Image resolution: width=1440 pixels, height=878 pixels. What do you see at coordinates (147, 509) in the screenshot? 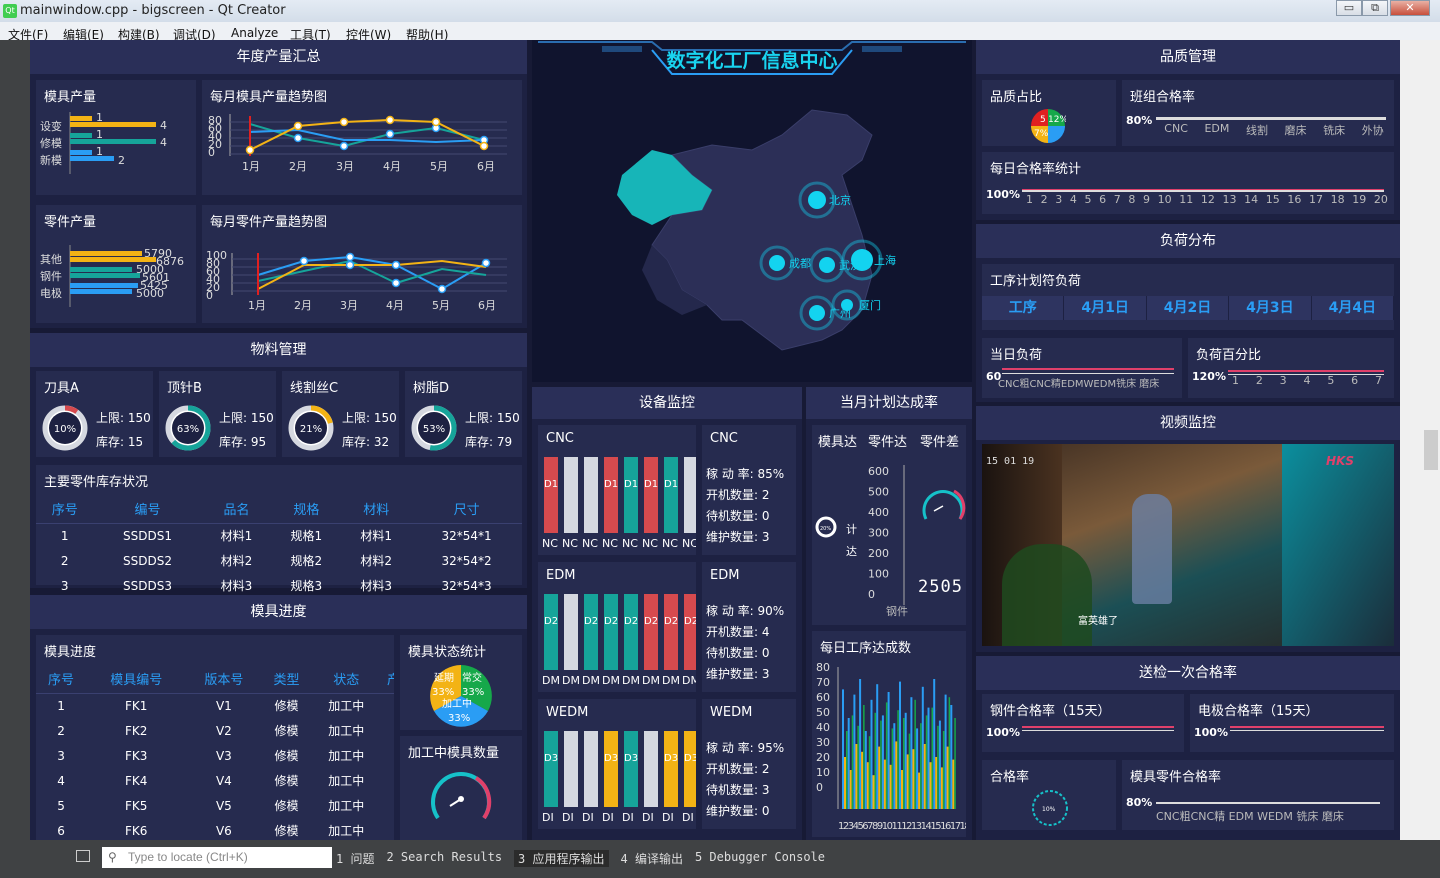
I see `column-header: 编号` at bounding box center [147, 509].